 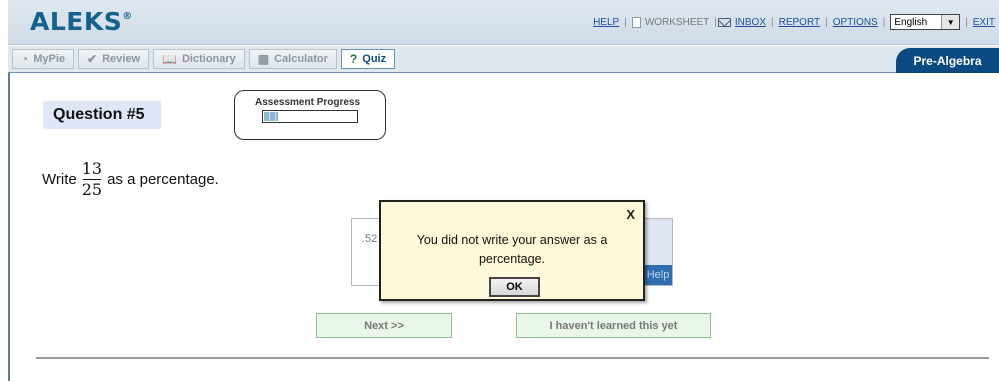 I want to click on language-value: English, so click(x=911, y=22).